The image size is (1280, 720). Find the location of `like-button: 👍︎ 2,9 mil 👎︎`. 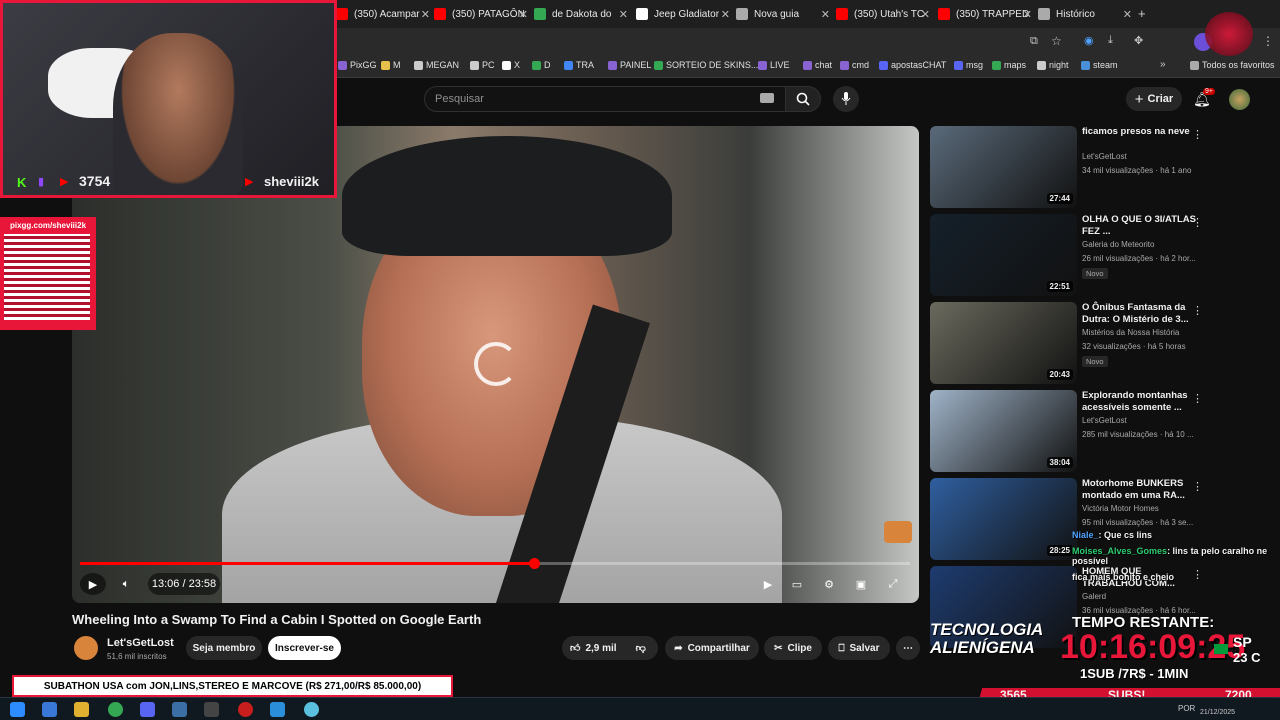

like-button: 👍︎ 2,9 mil 👎︎ is located at coordinates (610, 648).